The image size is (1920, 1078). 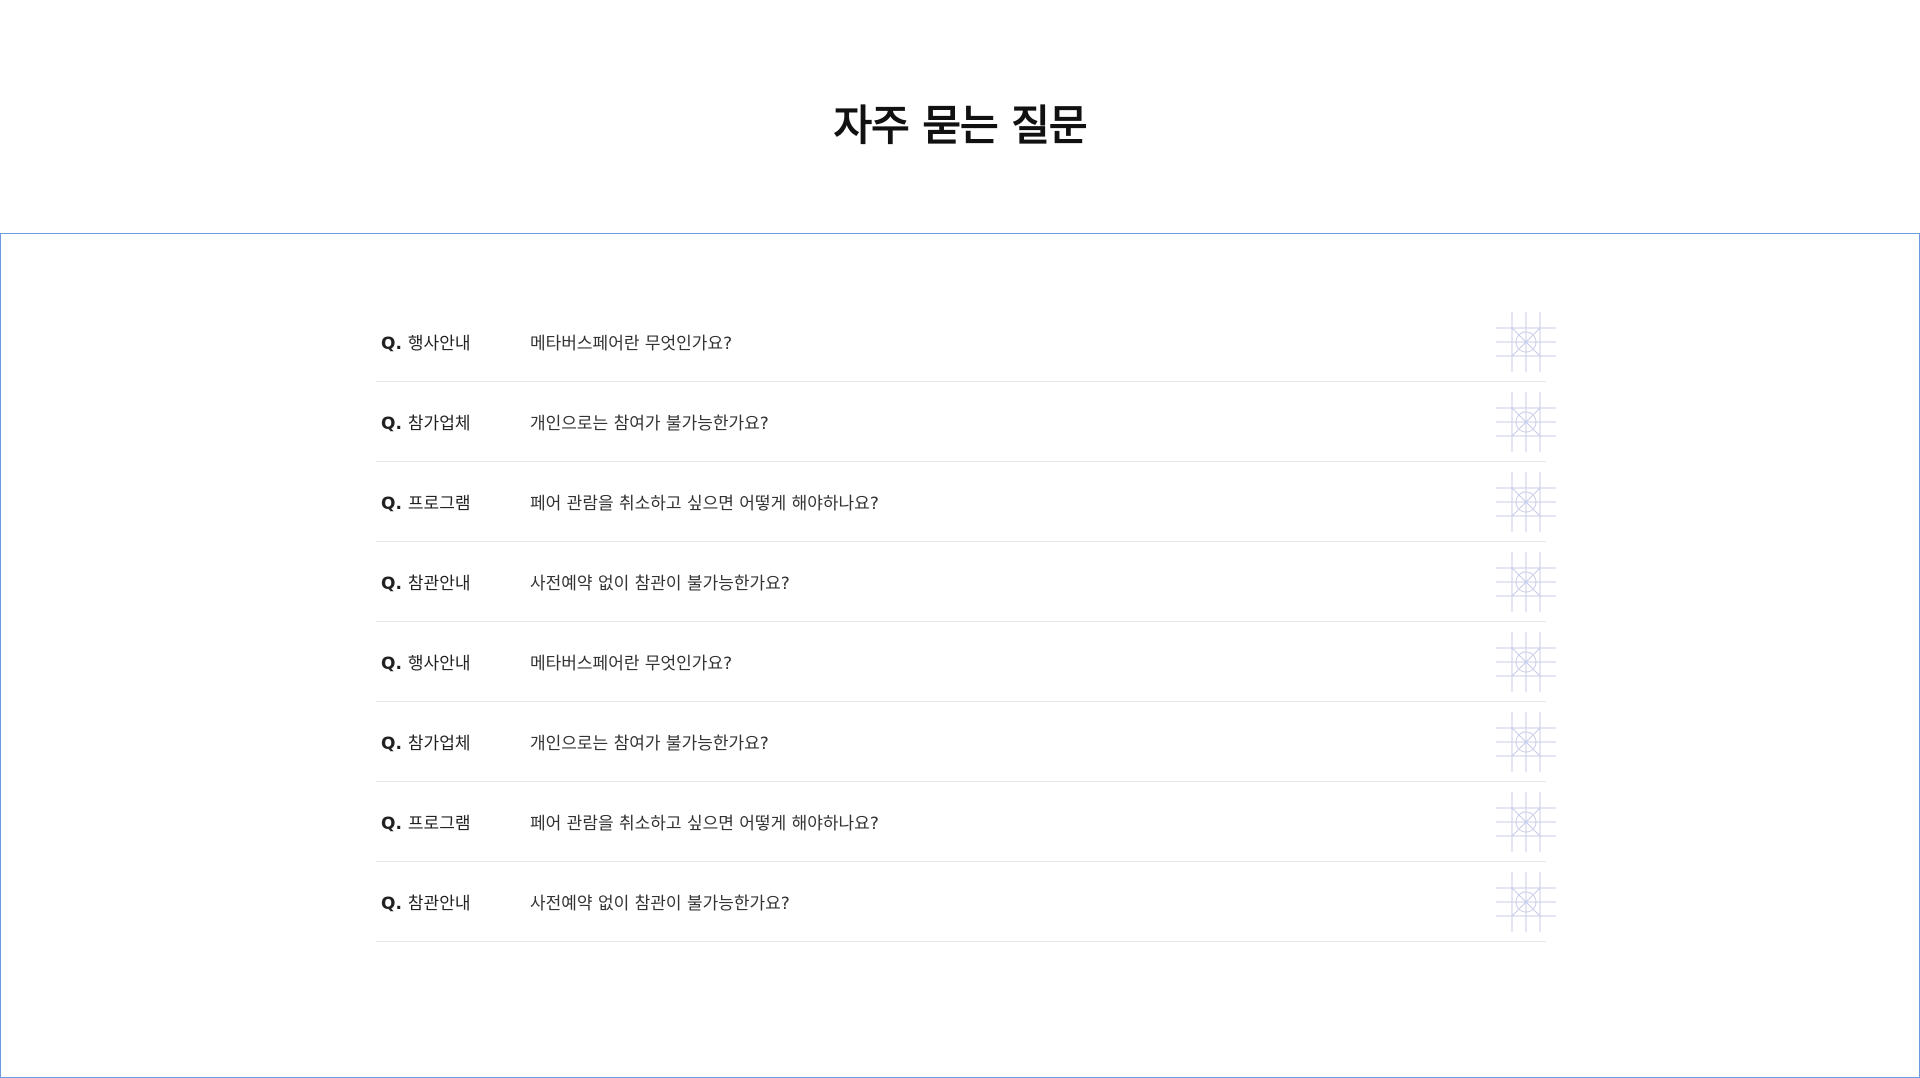 I want to click on page-title: 자주 묻는 질문, so click(x=960, y=125).